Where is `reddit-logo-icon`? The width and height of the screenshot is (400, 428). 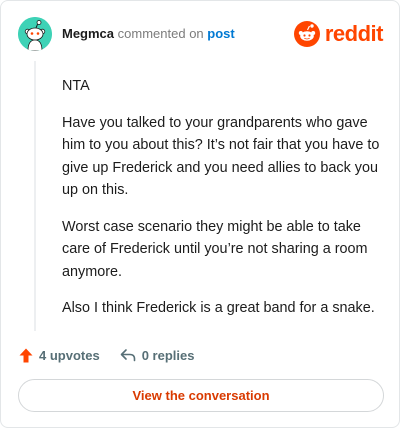
reddit-logo-icon is located at coordinates (306, 34).